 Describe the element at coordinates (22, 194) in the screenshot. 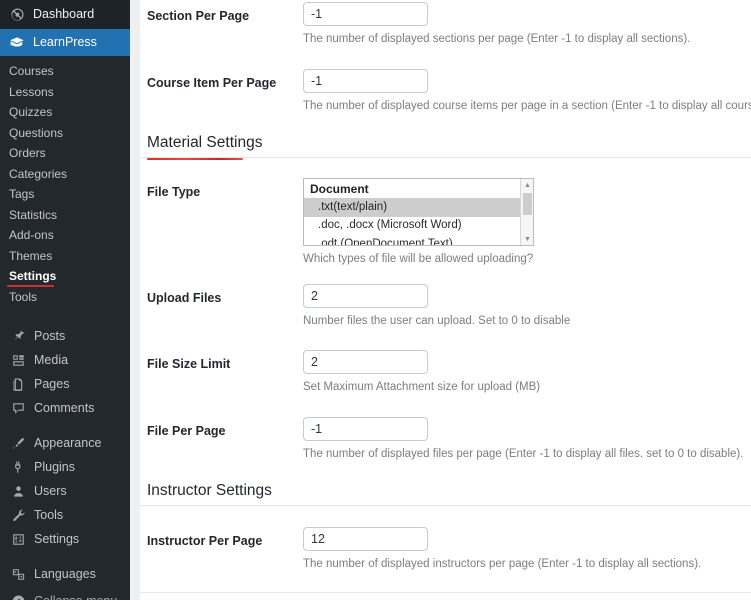

I see `sidebar-subitem-label: Tags` at that location.